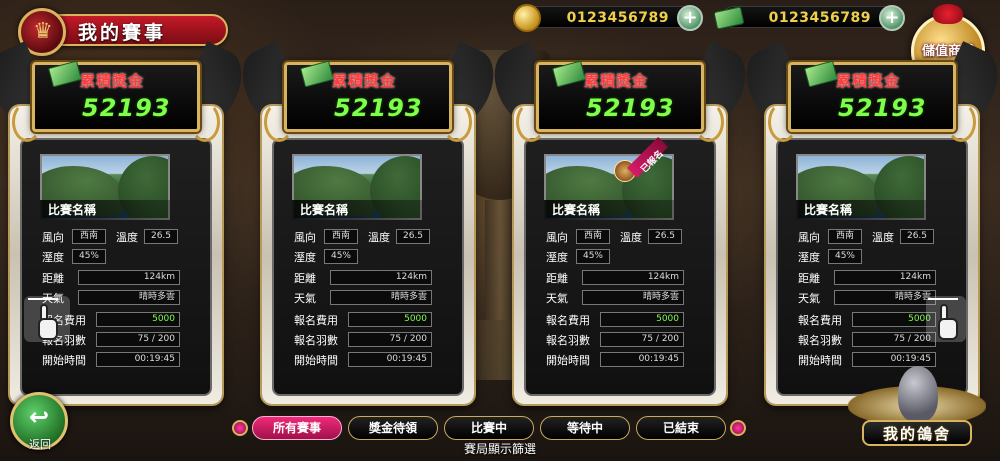  What do you see at coordinates (39, 417) in the screenshot?
I see `back-arrow-icon: ↩` at bounding box center [39, 417].